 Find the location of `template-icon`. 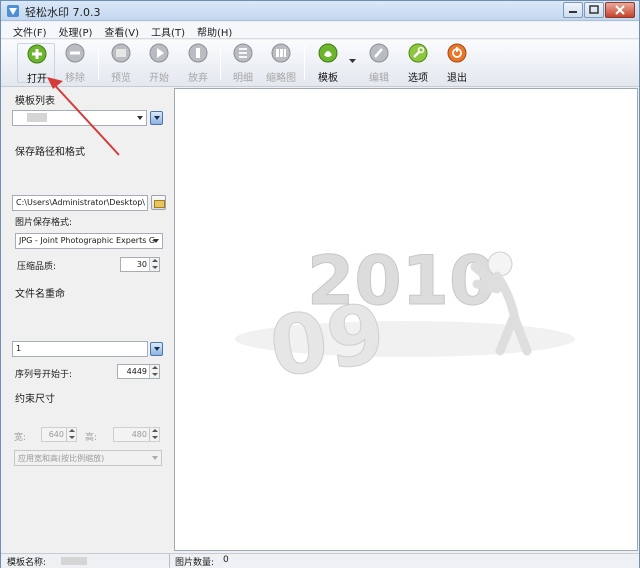

template-icon is located at coordinates (328, 53).